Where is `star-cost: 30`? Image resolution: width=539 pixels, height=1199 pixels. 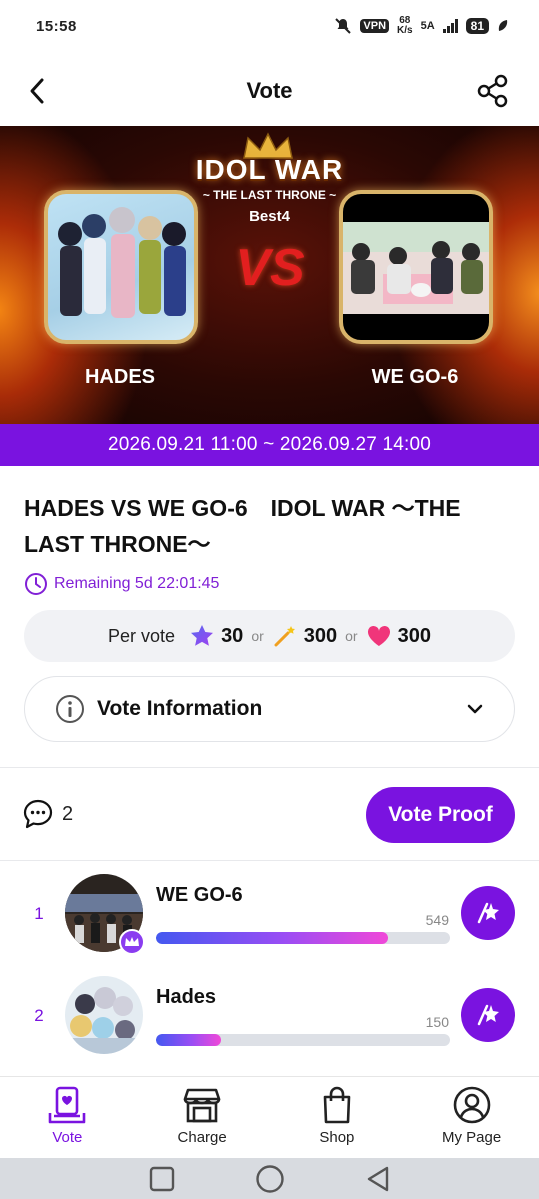 star-cost: 30 is located at coordinates (232, 635).